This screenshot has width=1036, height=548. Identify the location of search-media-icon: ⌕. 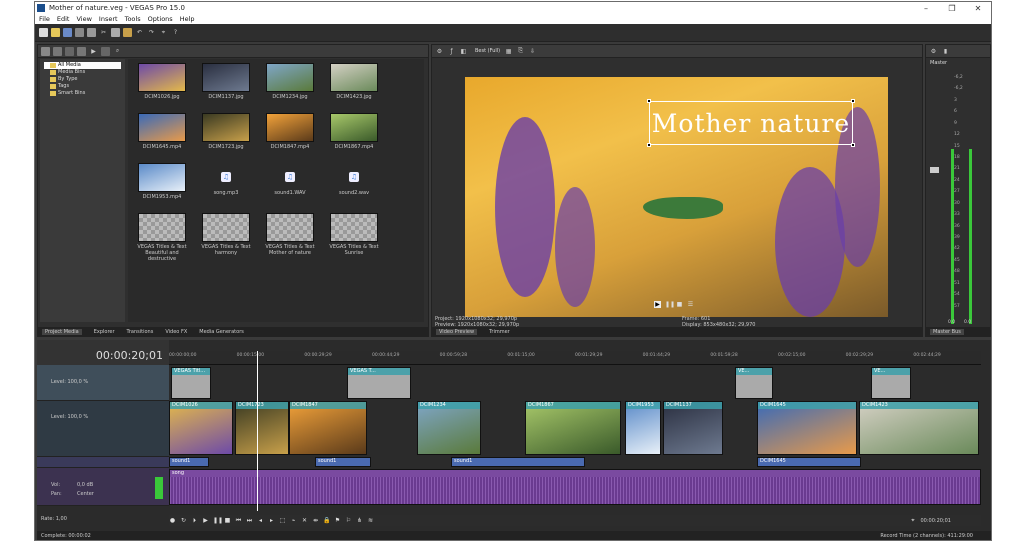
(117, 51).